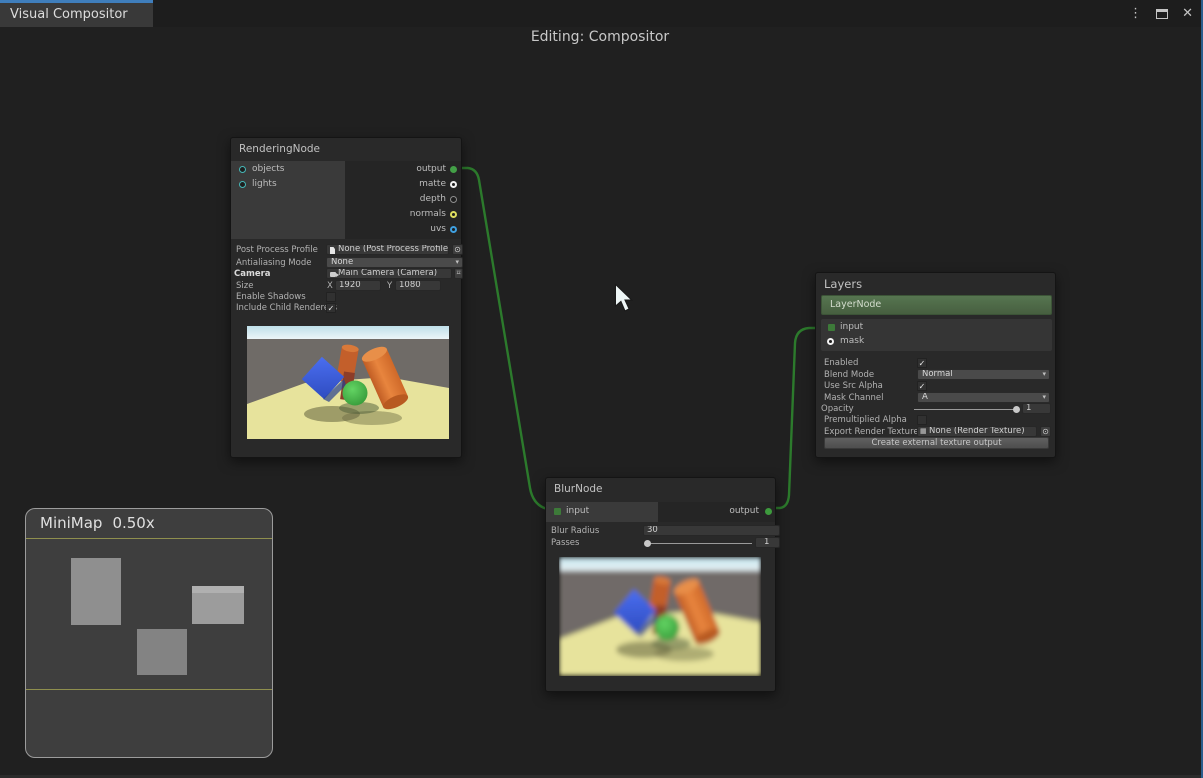 The image size is (1203, 778). I want to click on port-normals-label: normals, so click(427, 214).